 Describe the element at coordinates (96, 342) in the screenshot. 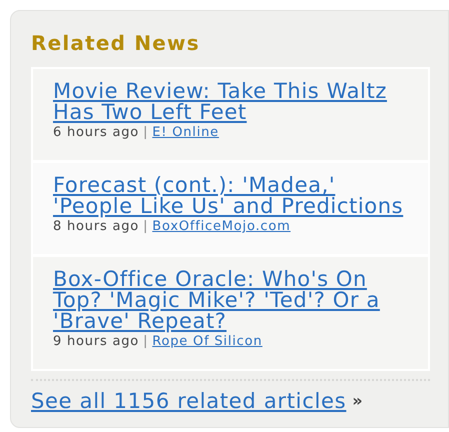

I see `article-time: 9 hours ago` at that location.